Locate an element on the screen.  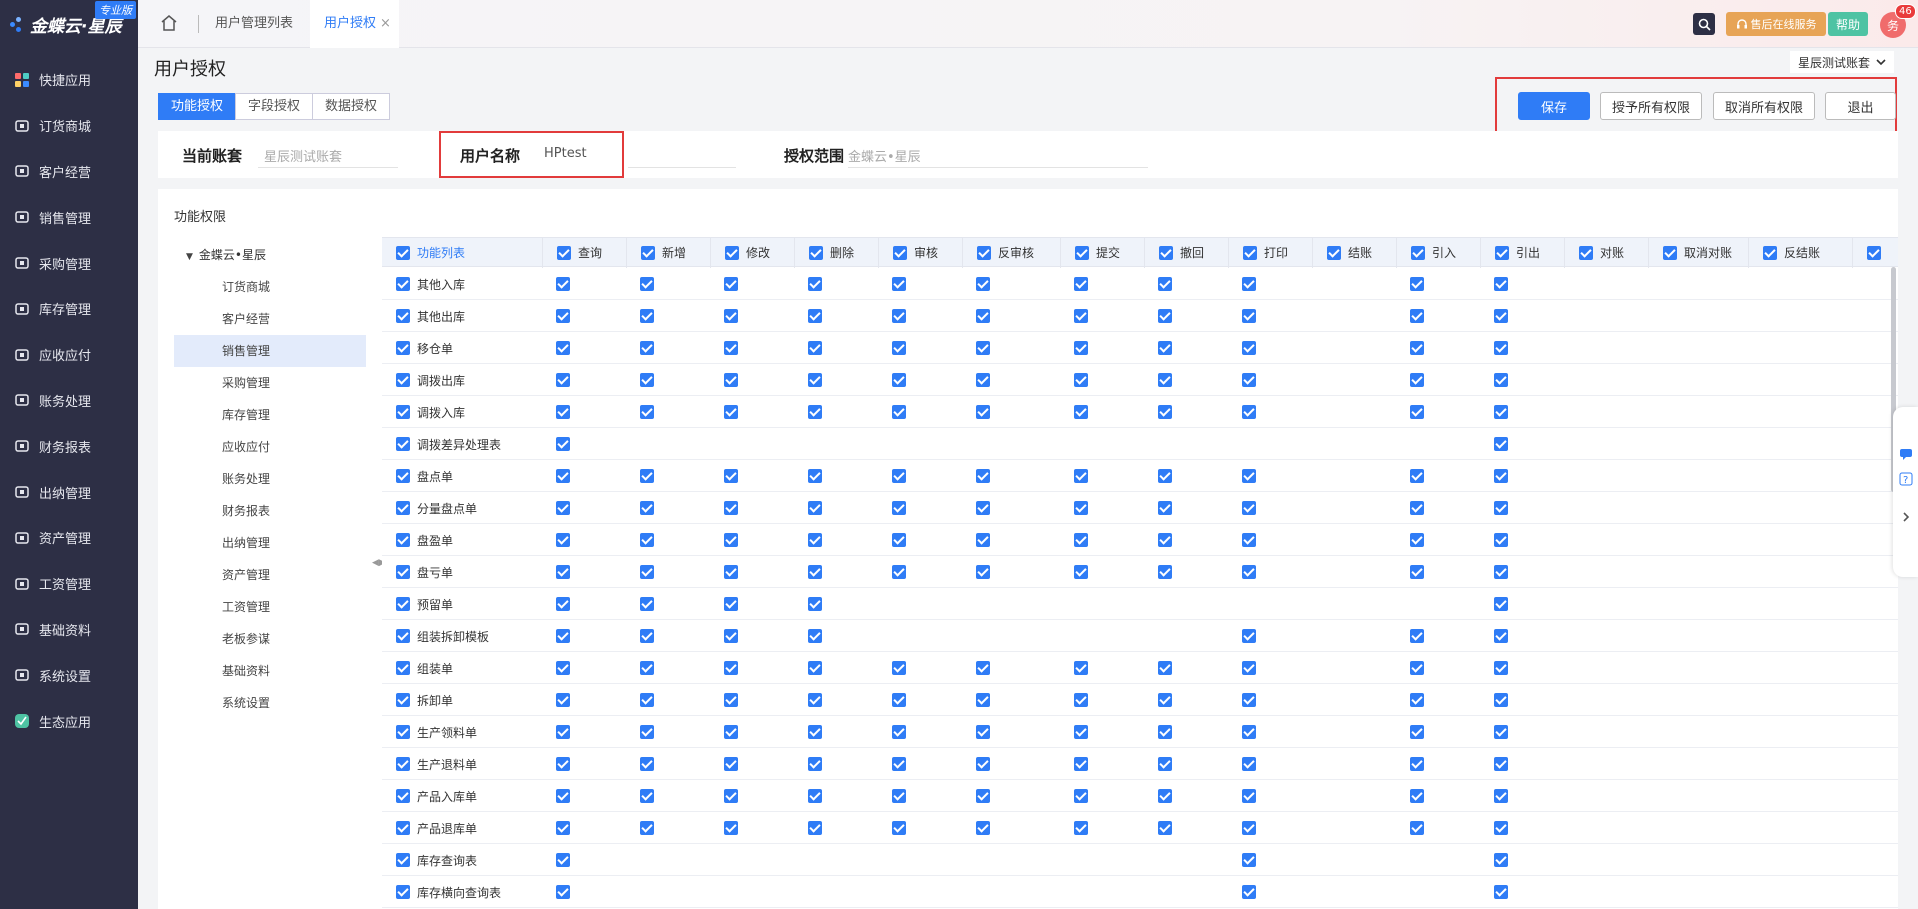
revoke-all-button: 取消所有权限 is located at coordinates (1764, 106).